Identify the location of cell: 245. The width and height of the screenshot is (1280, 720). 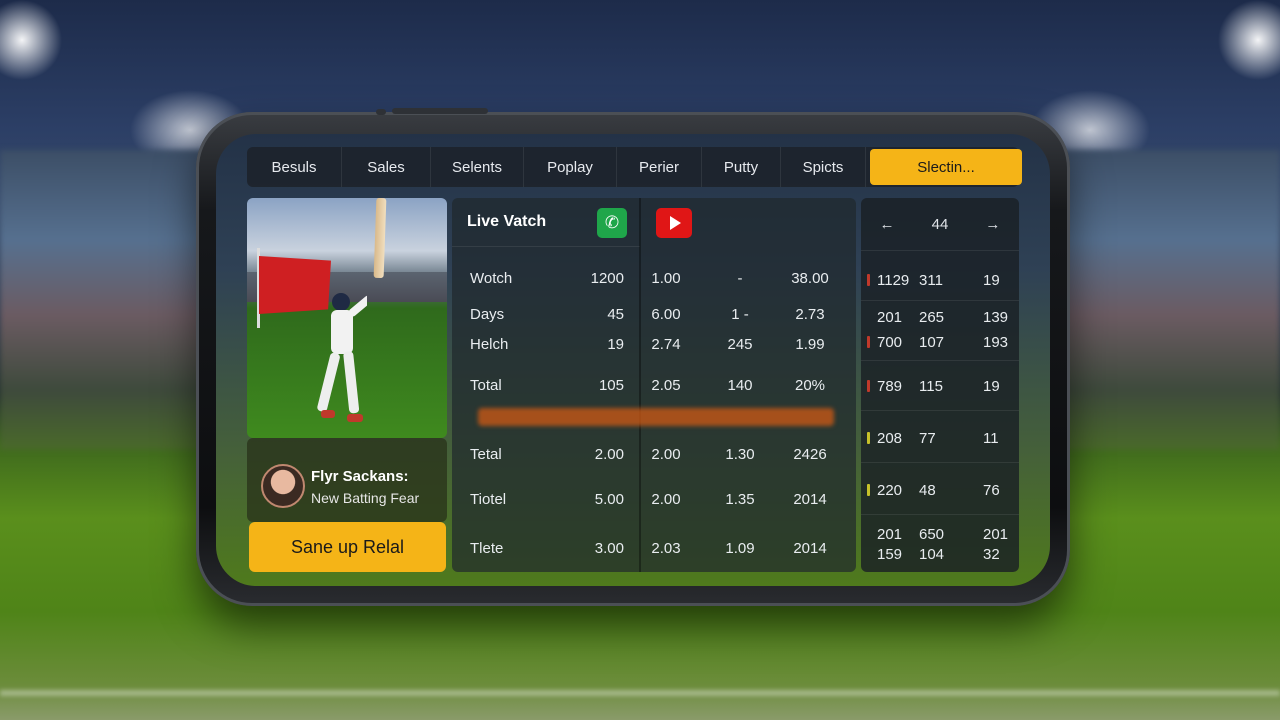
(740, 344).